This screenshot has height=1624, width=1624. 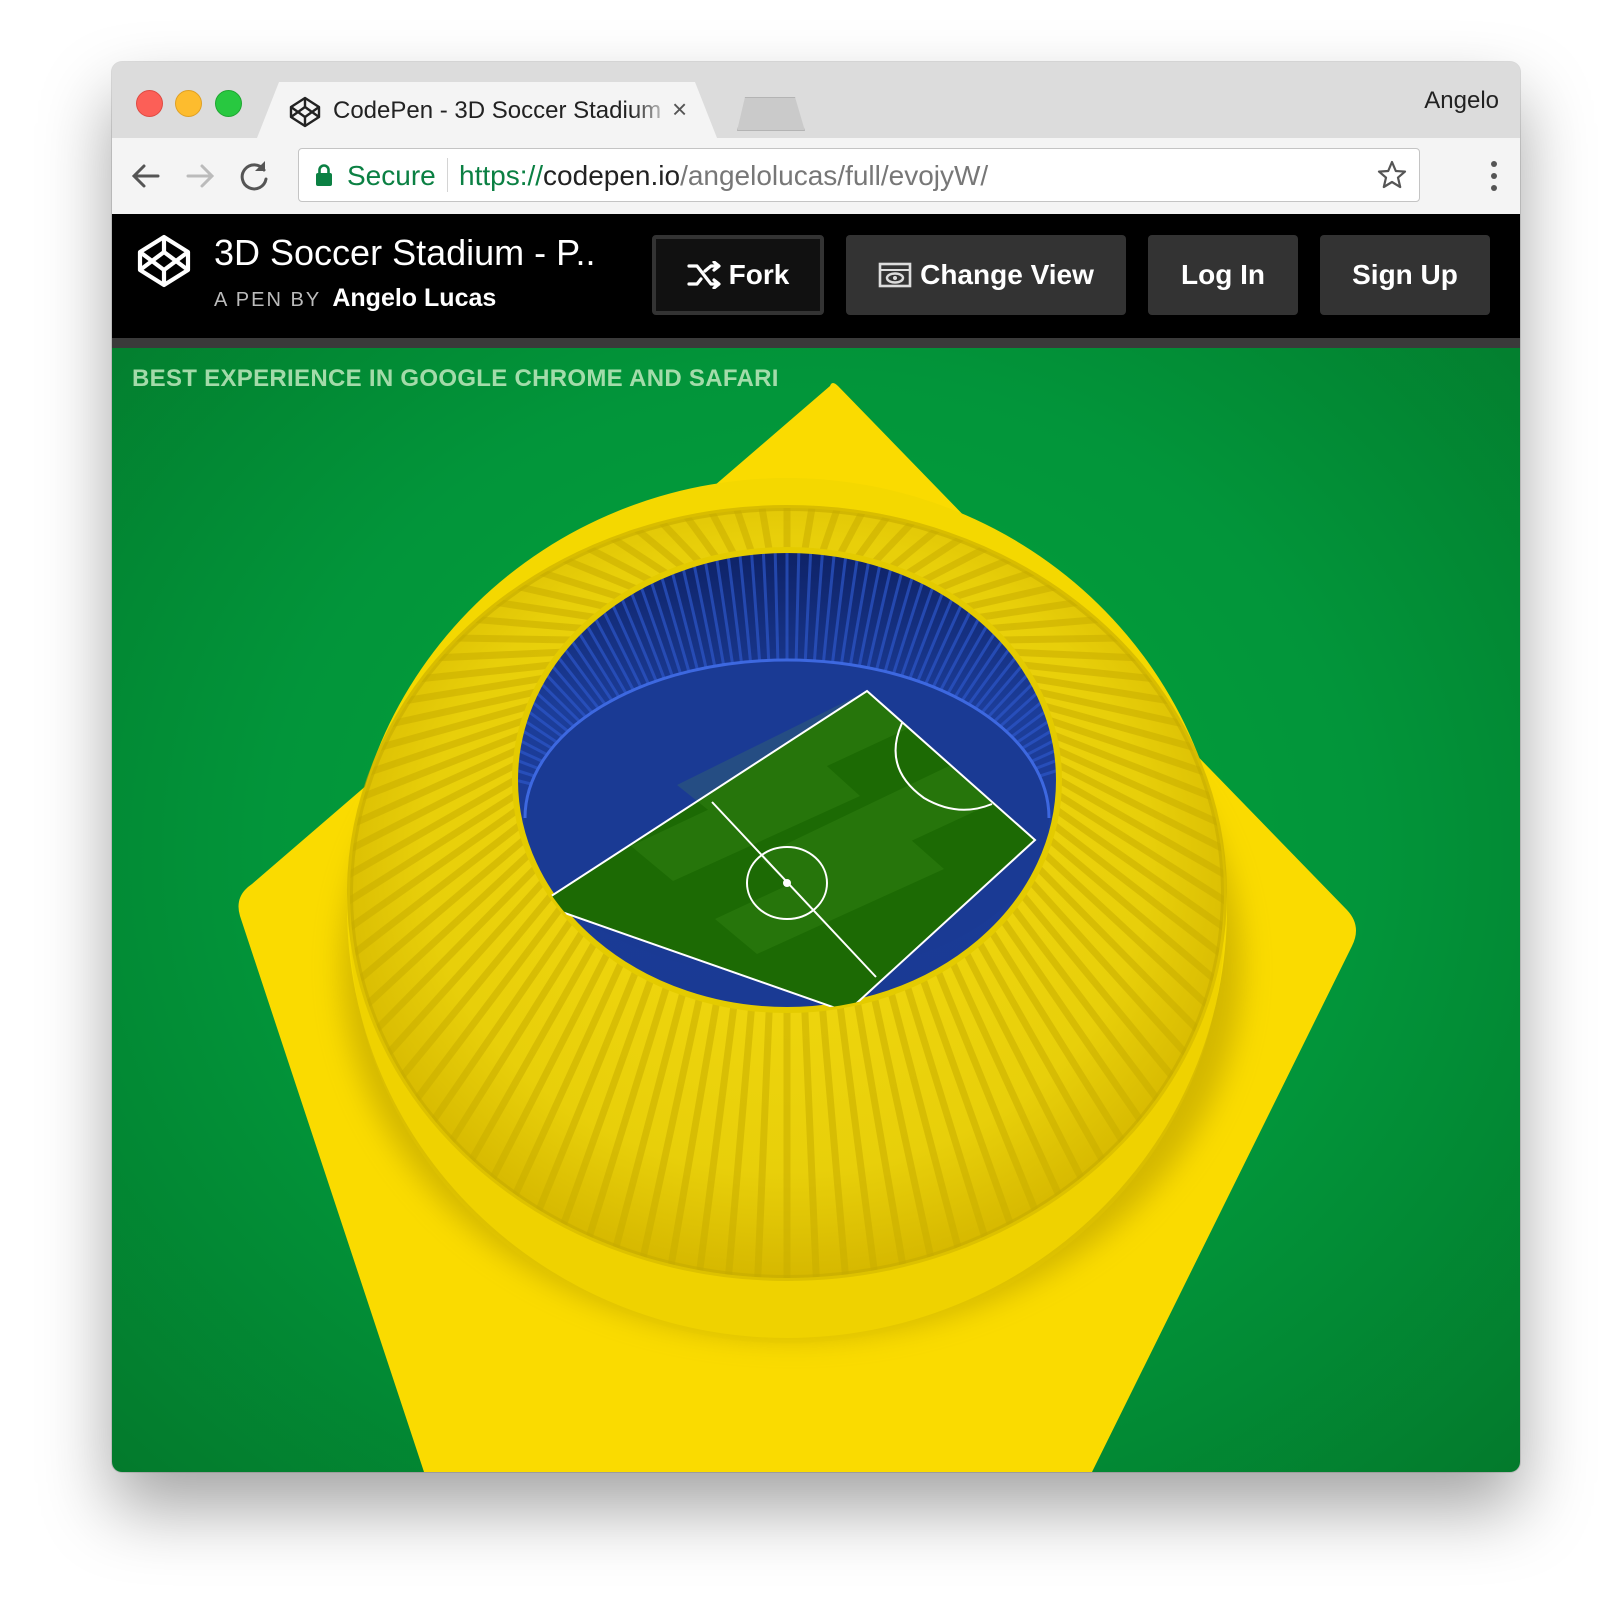 What do you see at coordinates (391, 175) in the screenshot?
I see `secure-label: Secure` at bounding box center [391, 175].